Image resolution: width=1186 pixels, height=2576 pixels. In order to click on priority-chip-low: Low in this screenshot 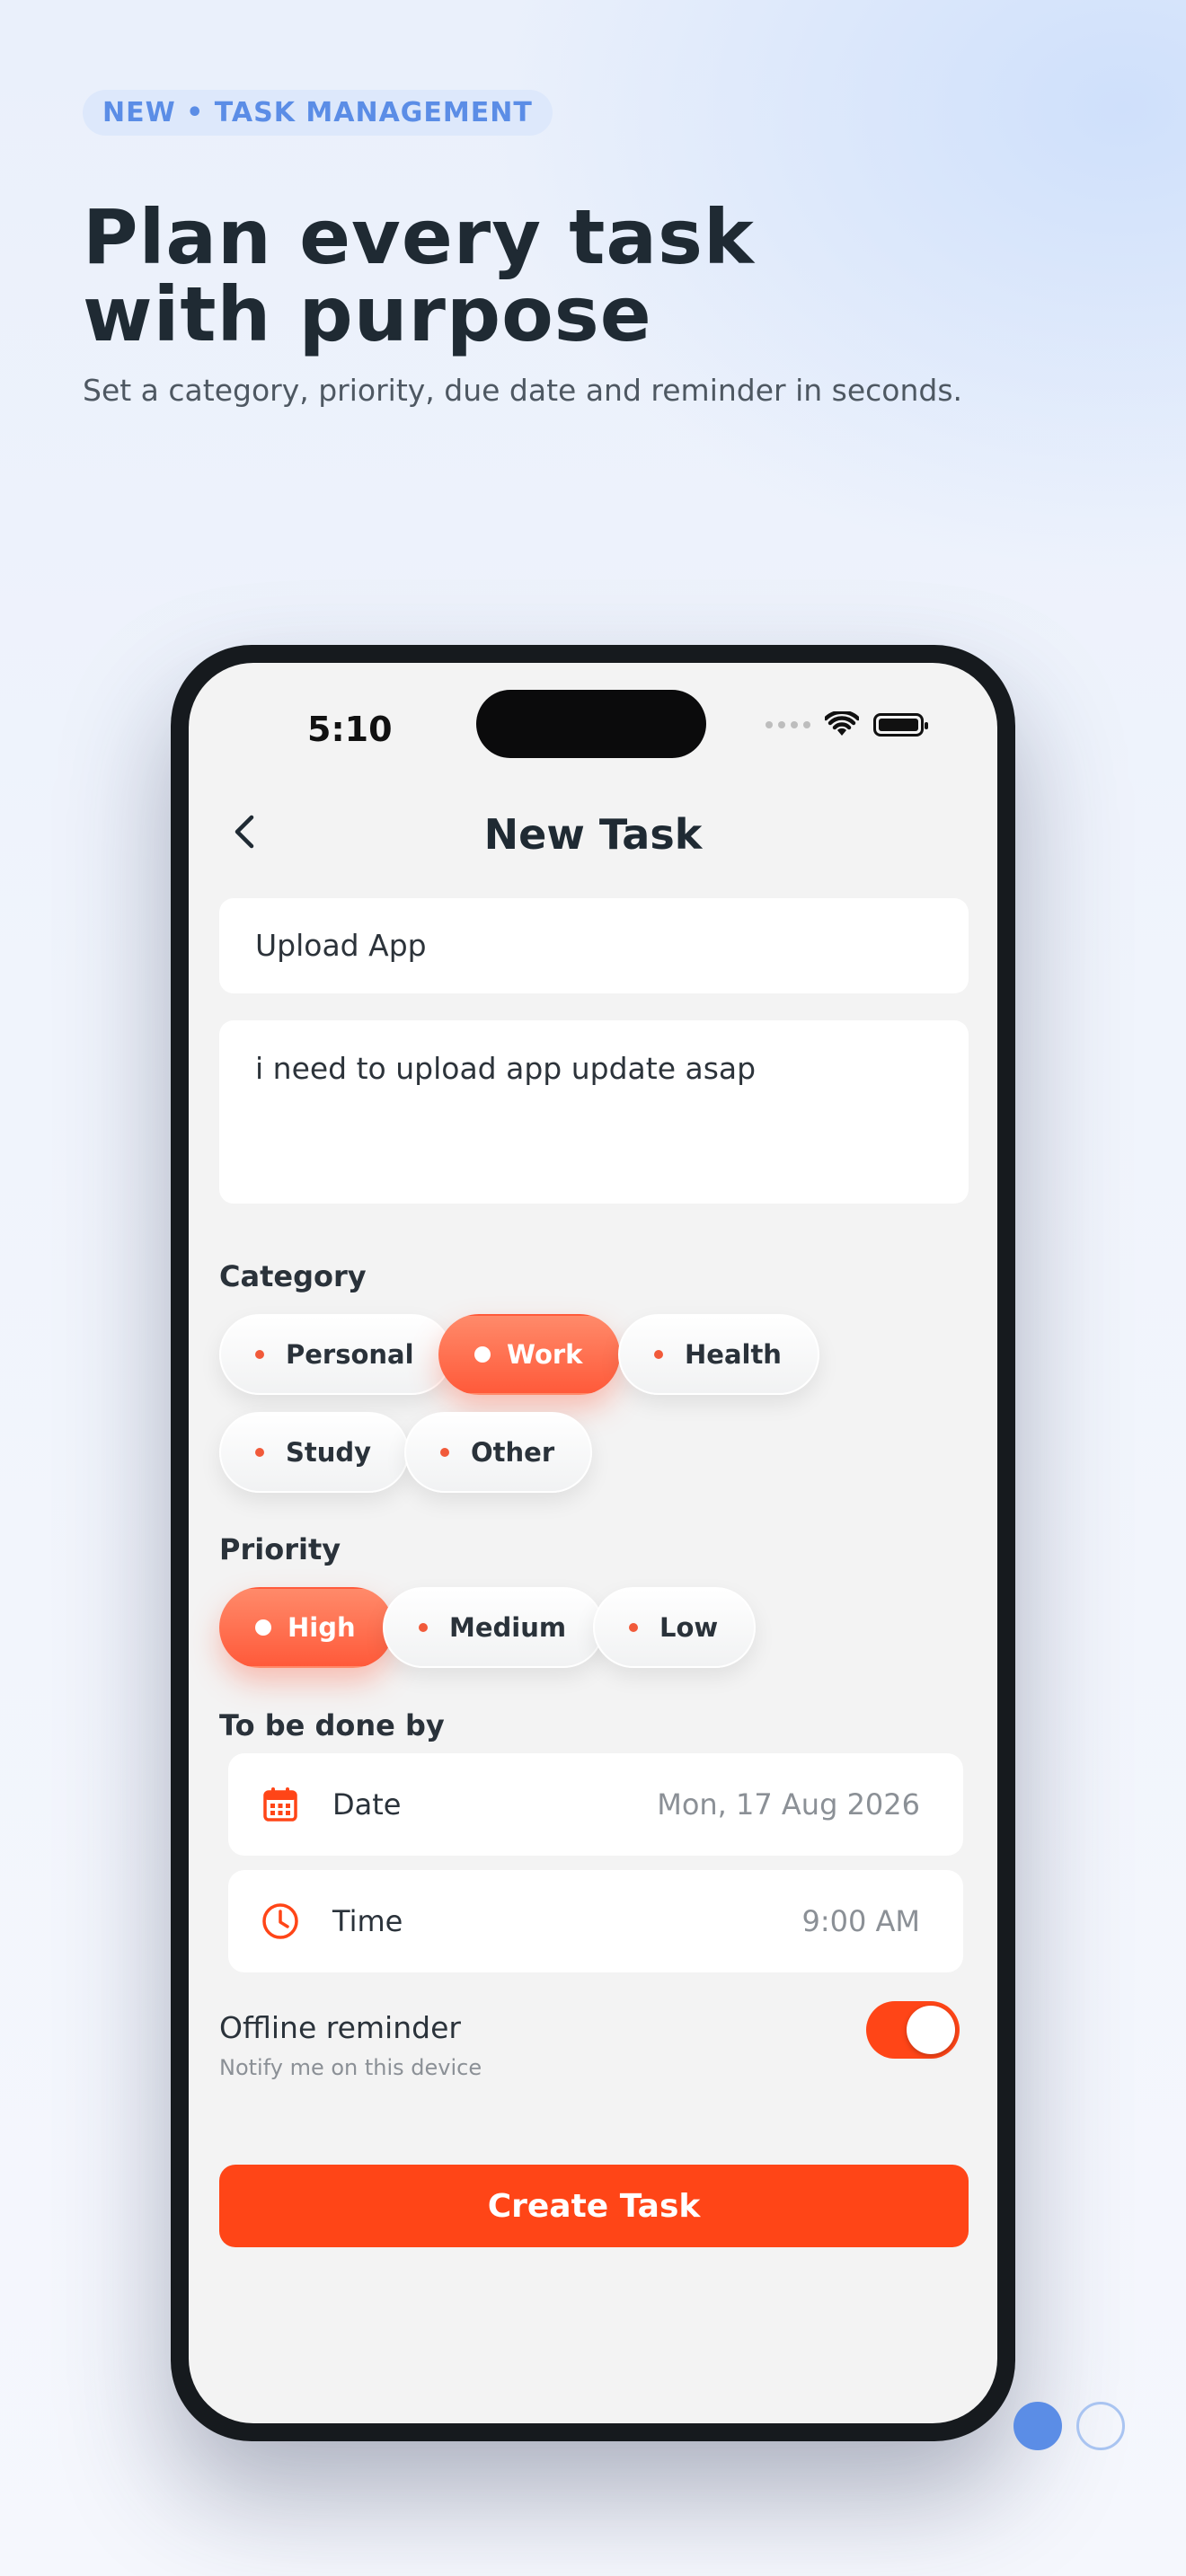, I will do `click(675, 1627)`.